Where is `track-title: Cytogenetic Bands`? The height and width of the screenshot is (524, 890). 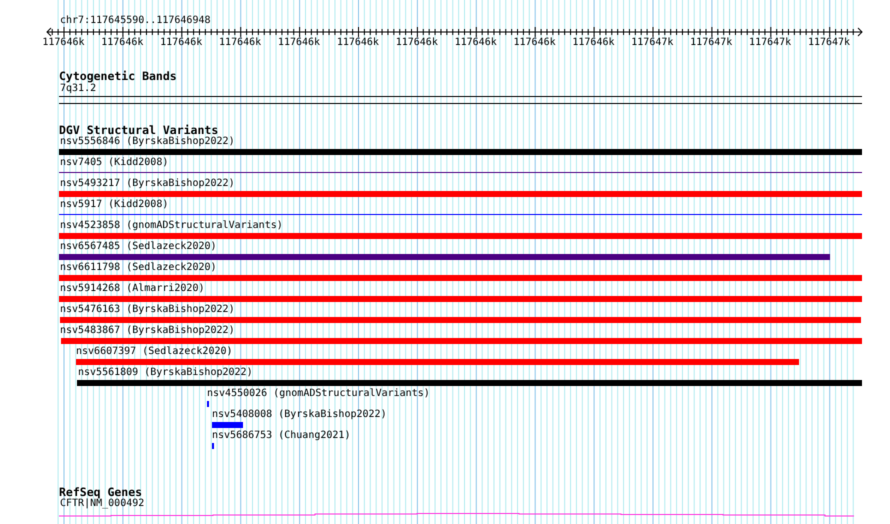
track-title: Cytogenetic Bands is located at coordinates (118, 76).